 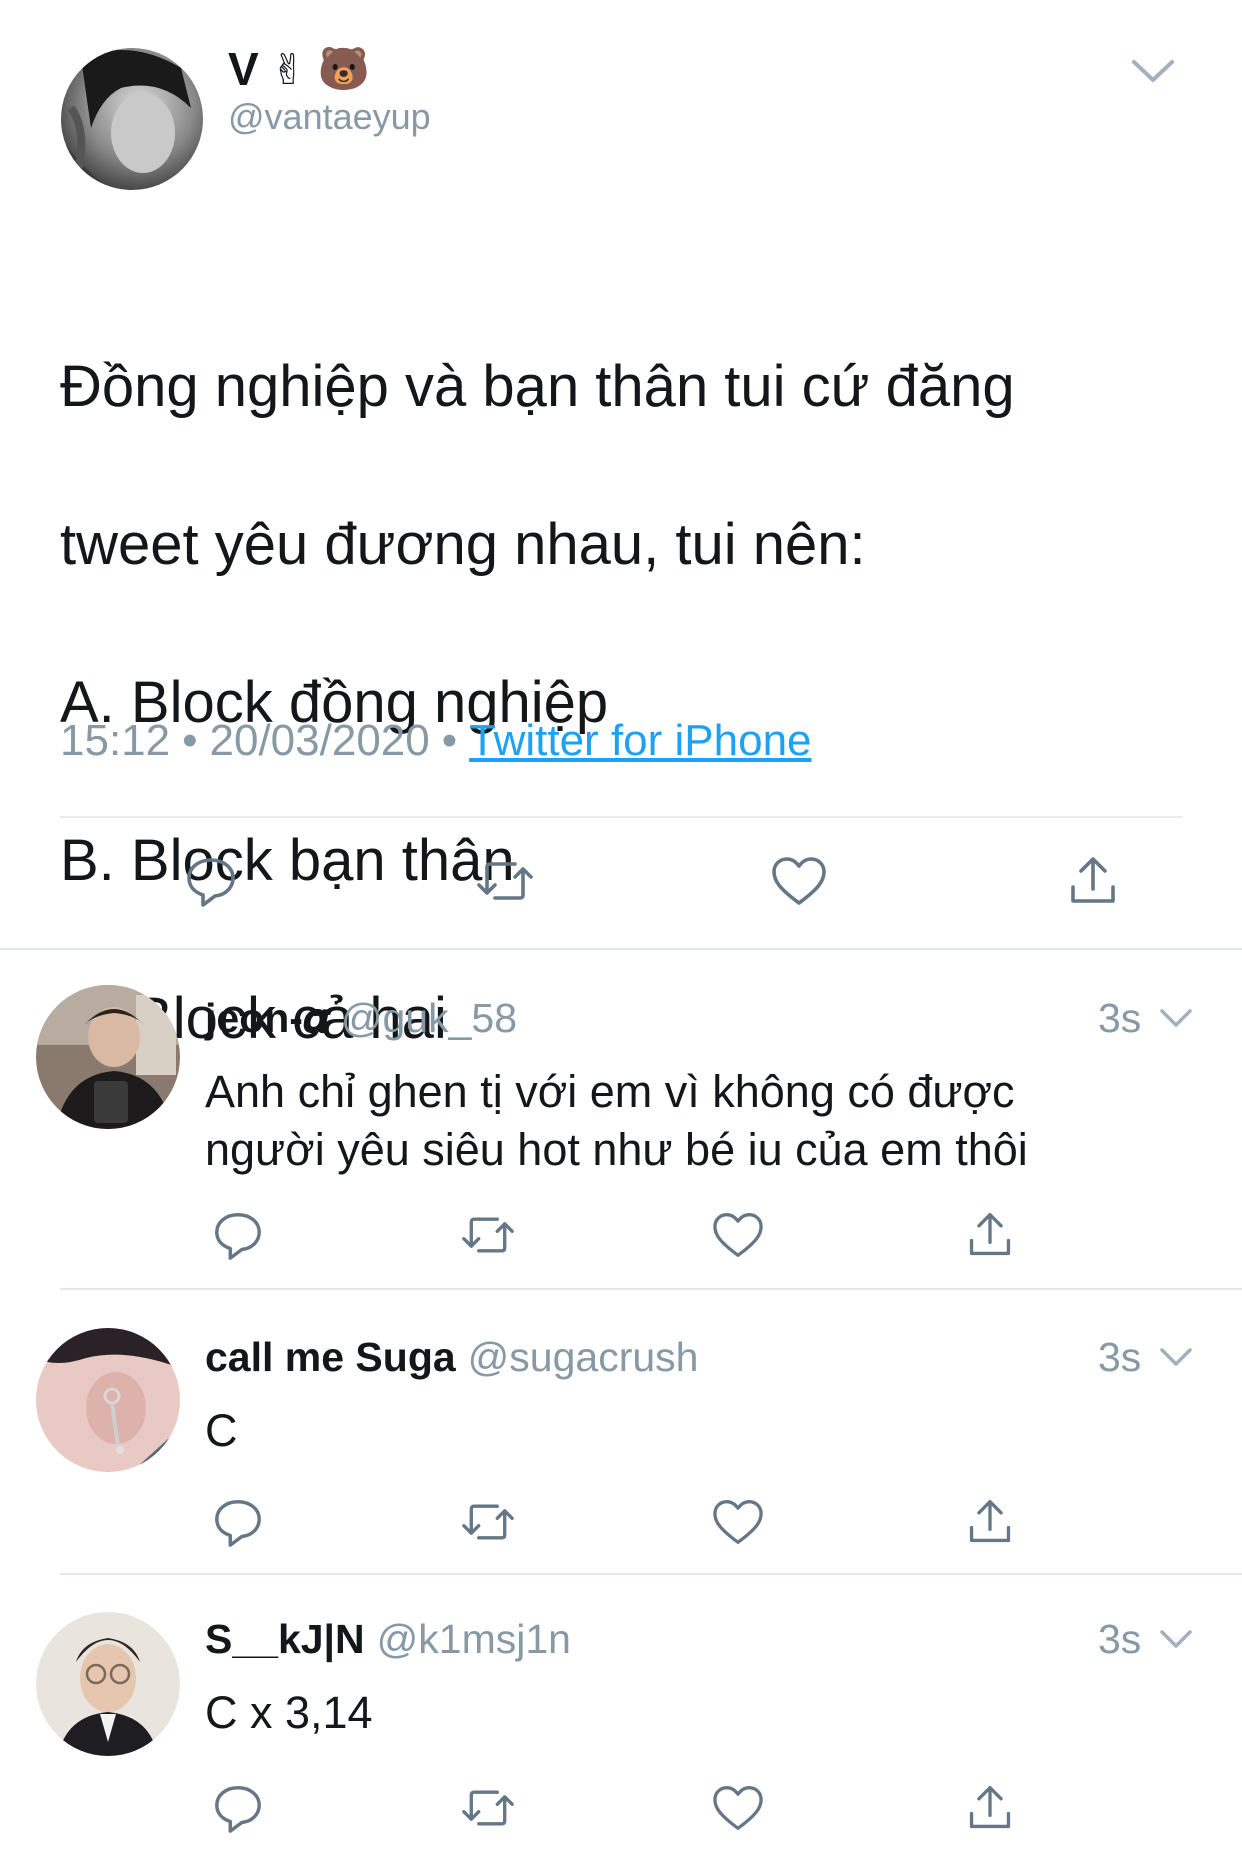 I want to click on reply-text-line: C, so click(x=221, y=1430).